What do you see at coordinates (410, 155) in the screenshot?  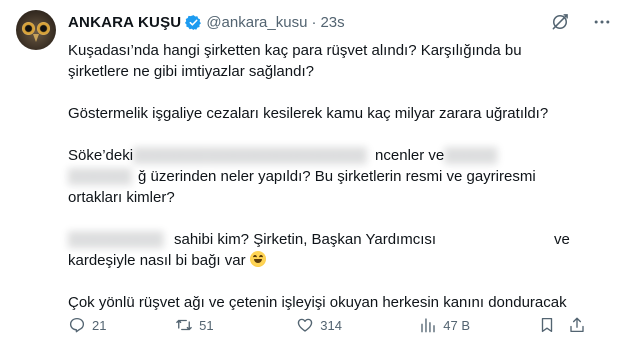 I see `tweet-line: ncenler ve` at bounding box center [410, 155].